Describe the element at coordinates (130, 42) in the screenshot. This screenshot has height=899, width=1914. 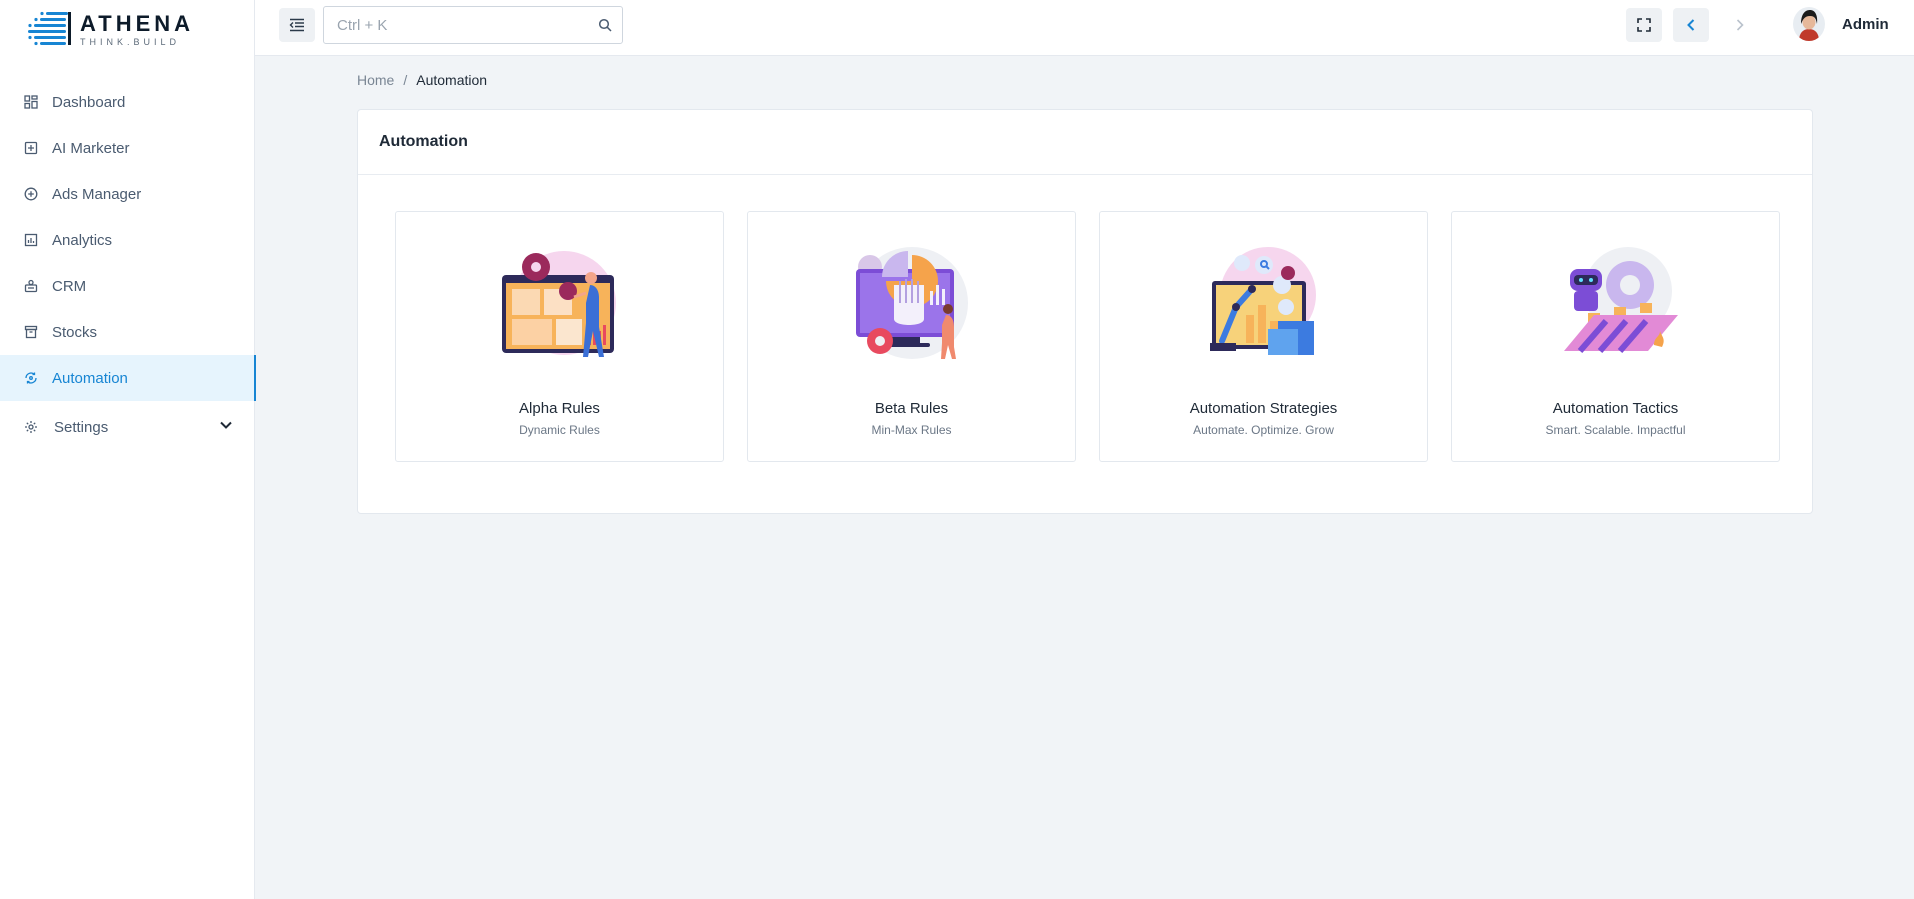
I see `brand-tagline: THINK.BUILD` at that location.